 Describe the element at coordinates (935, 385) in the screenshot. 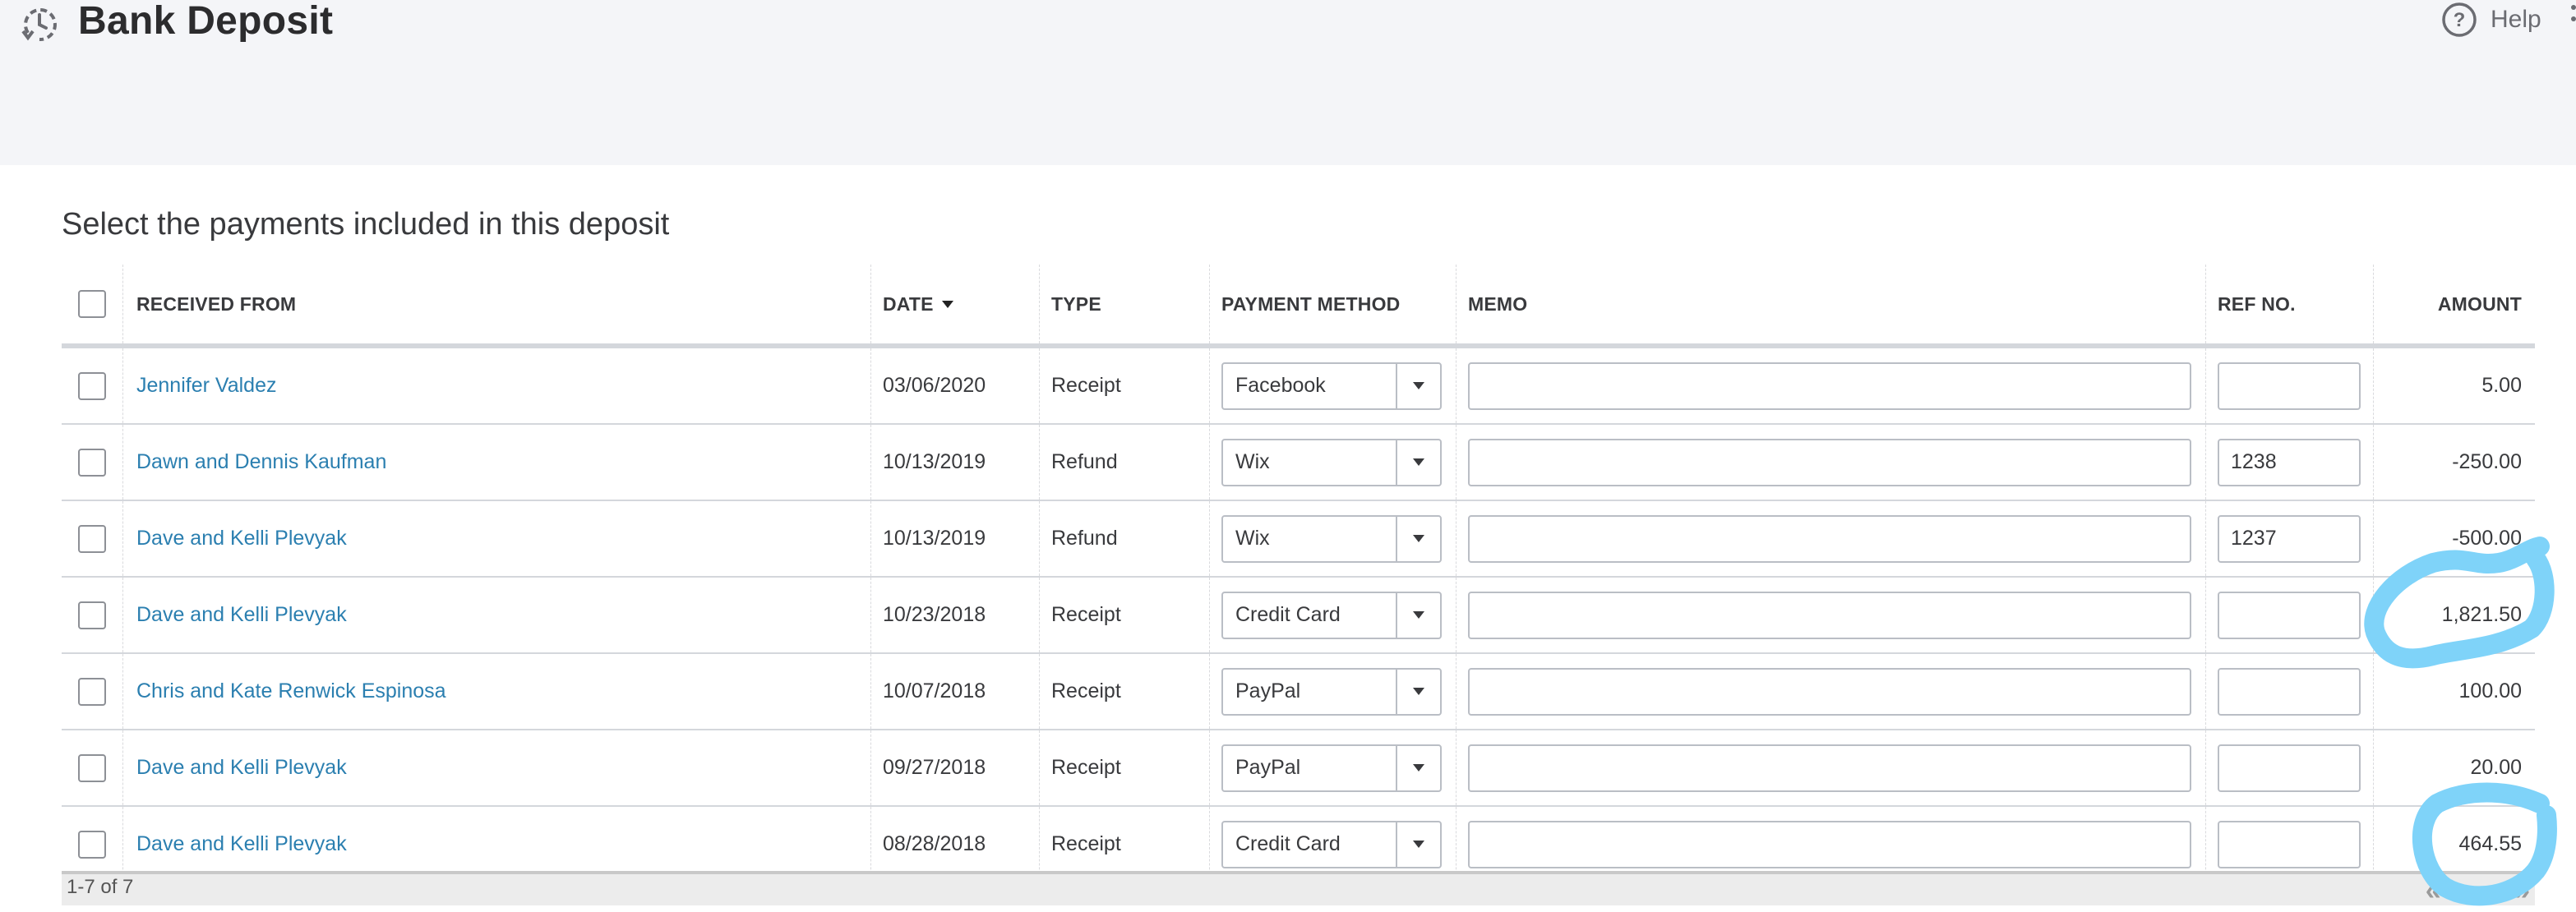

I see `date-value: 03/06/2020` at that location.